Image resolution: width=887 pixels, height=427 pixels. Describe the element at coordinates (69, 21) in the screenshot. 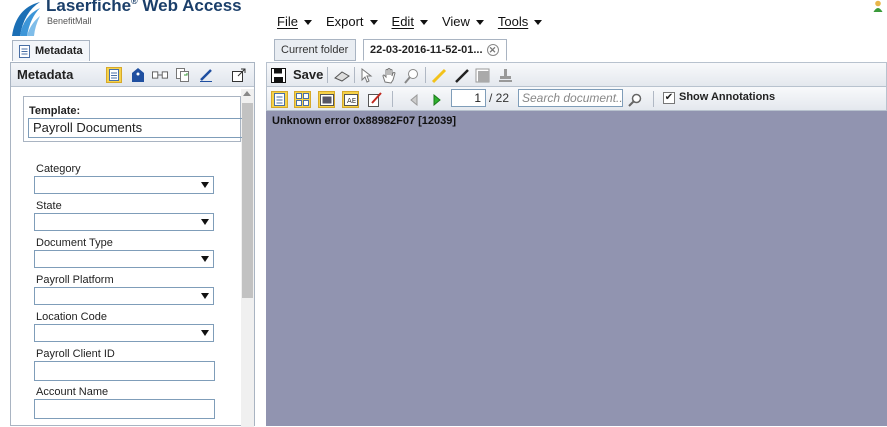

I see `logo-subtitle: BenefitMall` at that location.